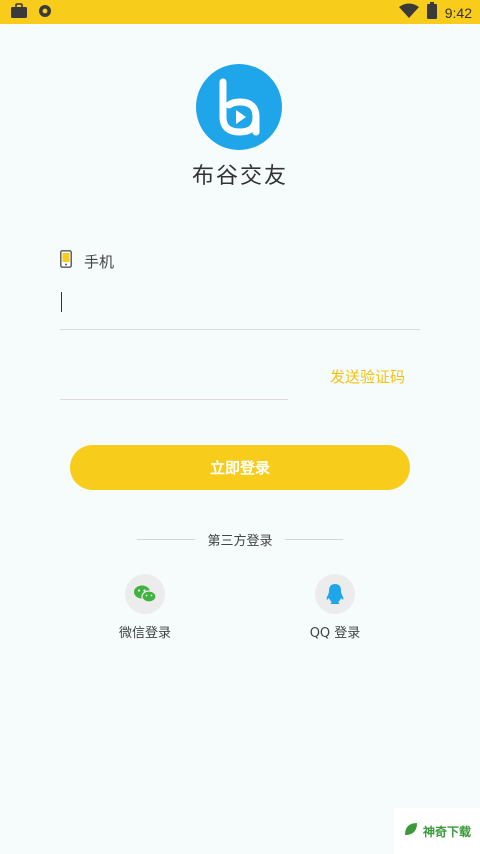 The width and height of the screenshot is (480, 854). Describe the element at coordinates (45, 13) in the screenshot. I see `shield-icon` at that location.